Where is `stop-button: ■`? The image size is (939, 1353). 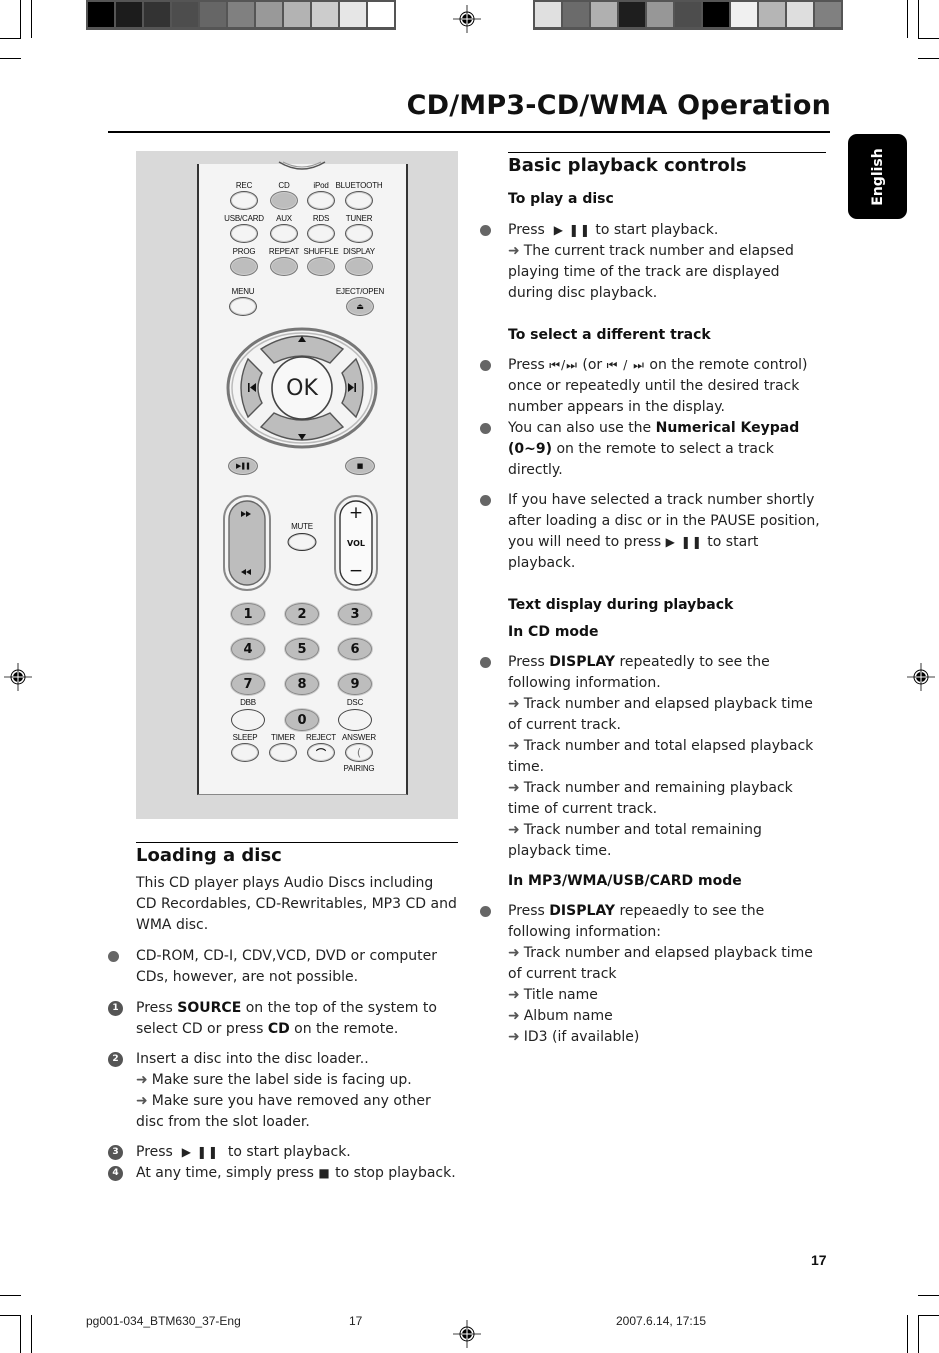
stop-button: ■ is located at coordinates (360, 466).